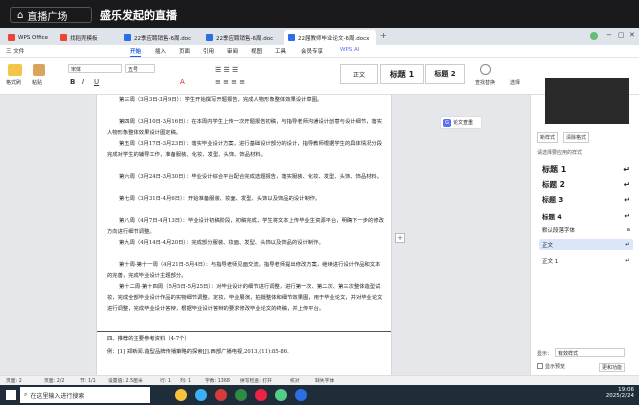  Describe the element at coordinates (245, 38) in the screenshot. I see `tab-label: 22季应聘销售-6周.doc` at that location.